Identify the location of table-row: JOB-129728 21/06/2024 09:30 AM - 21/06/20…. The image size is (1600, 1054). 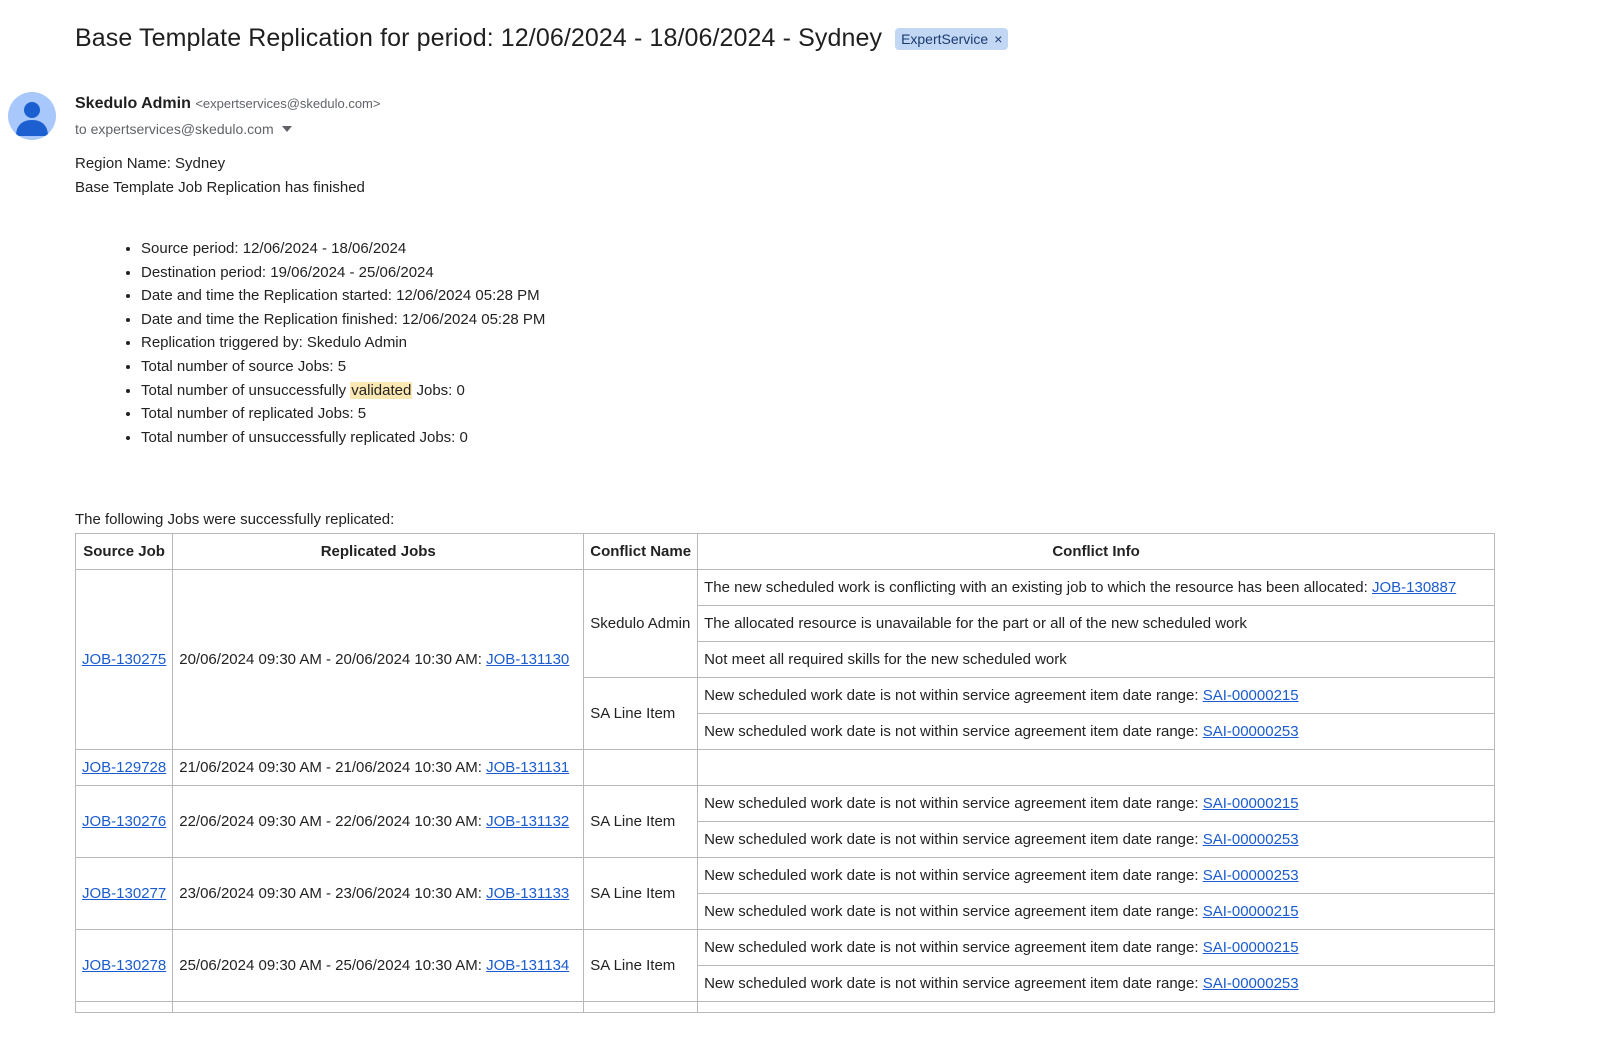
(785, 767).